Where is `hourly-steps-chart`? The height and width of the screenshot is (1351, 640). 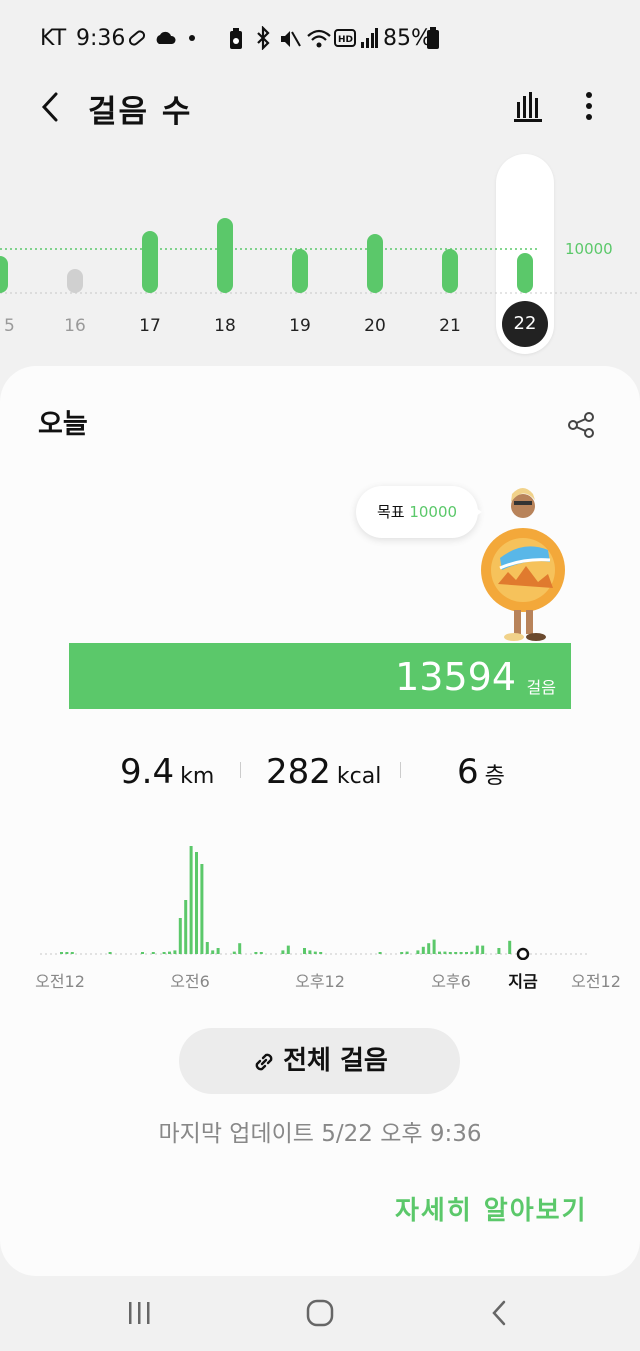 hourly-steps-chart is located at coordinates (315, 903).